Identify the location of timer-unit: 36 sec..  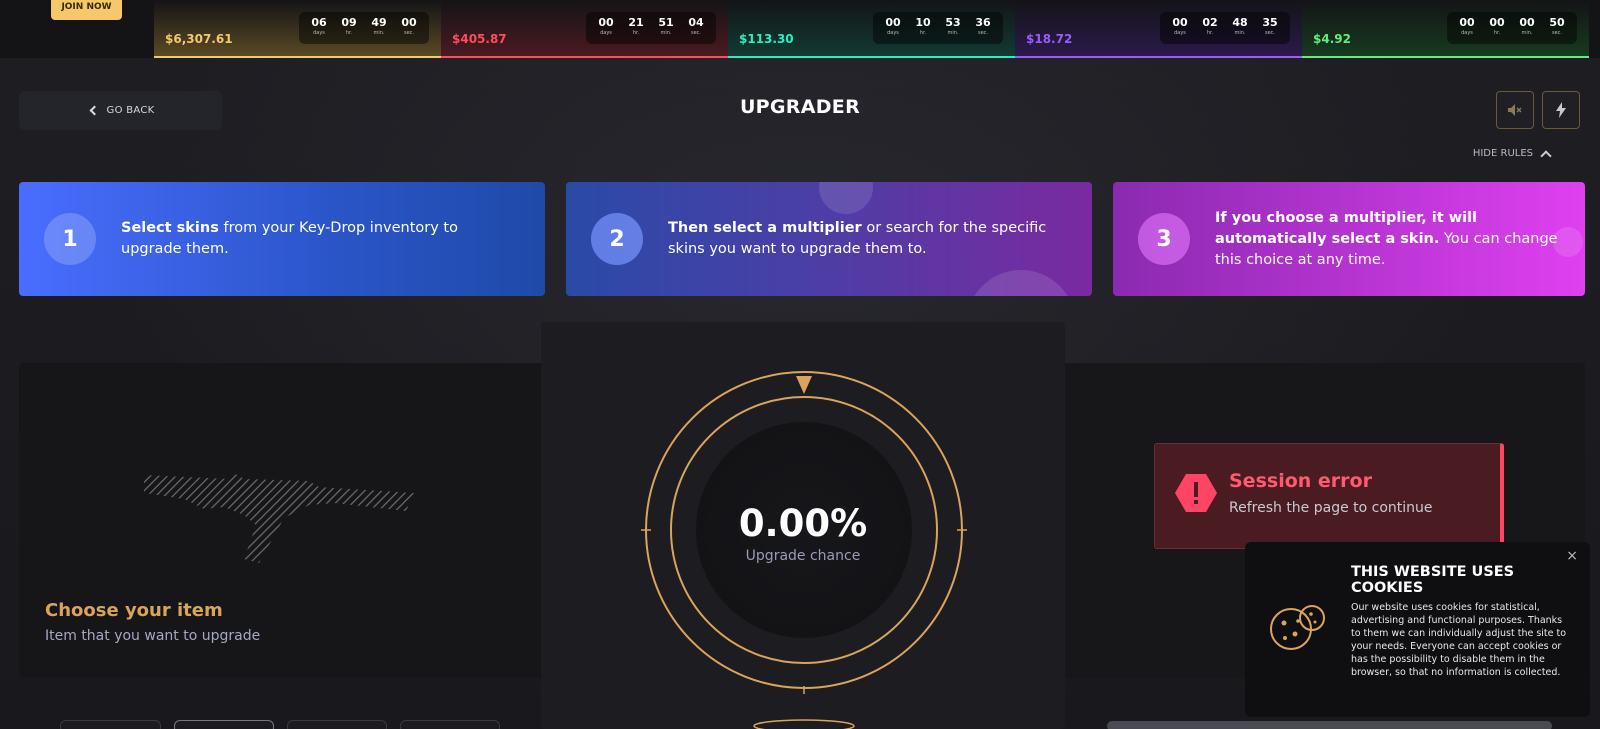
(983, 28).